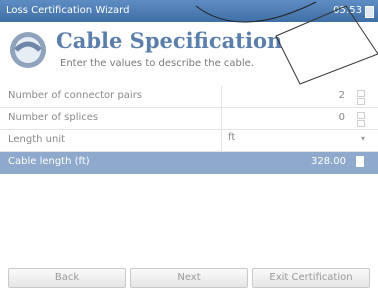 The width and height of the screenshot is (378, 290). What do you see at coordinates (49, 161) in the screenshot?
I see `cable-length-label: Cable length (ft)` at bounding box center [49, 161].